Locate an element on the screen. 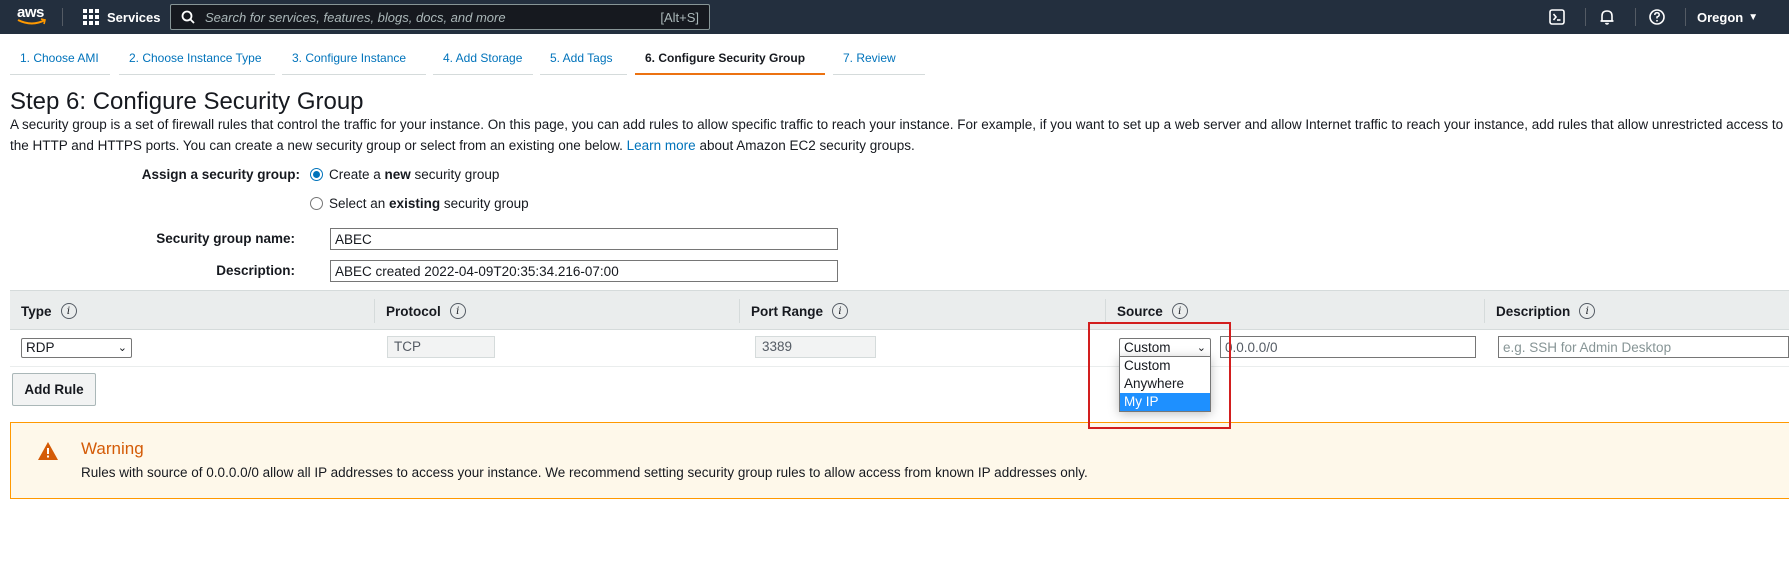 This screenshot has width=1789, height=576. wizard-step-choose-ami: 1. Choose AMI is located at coordinates (60, 58).